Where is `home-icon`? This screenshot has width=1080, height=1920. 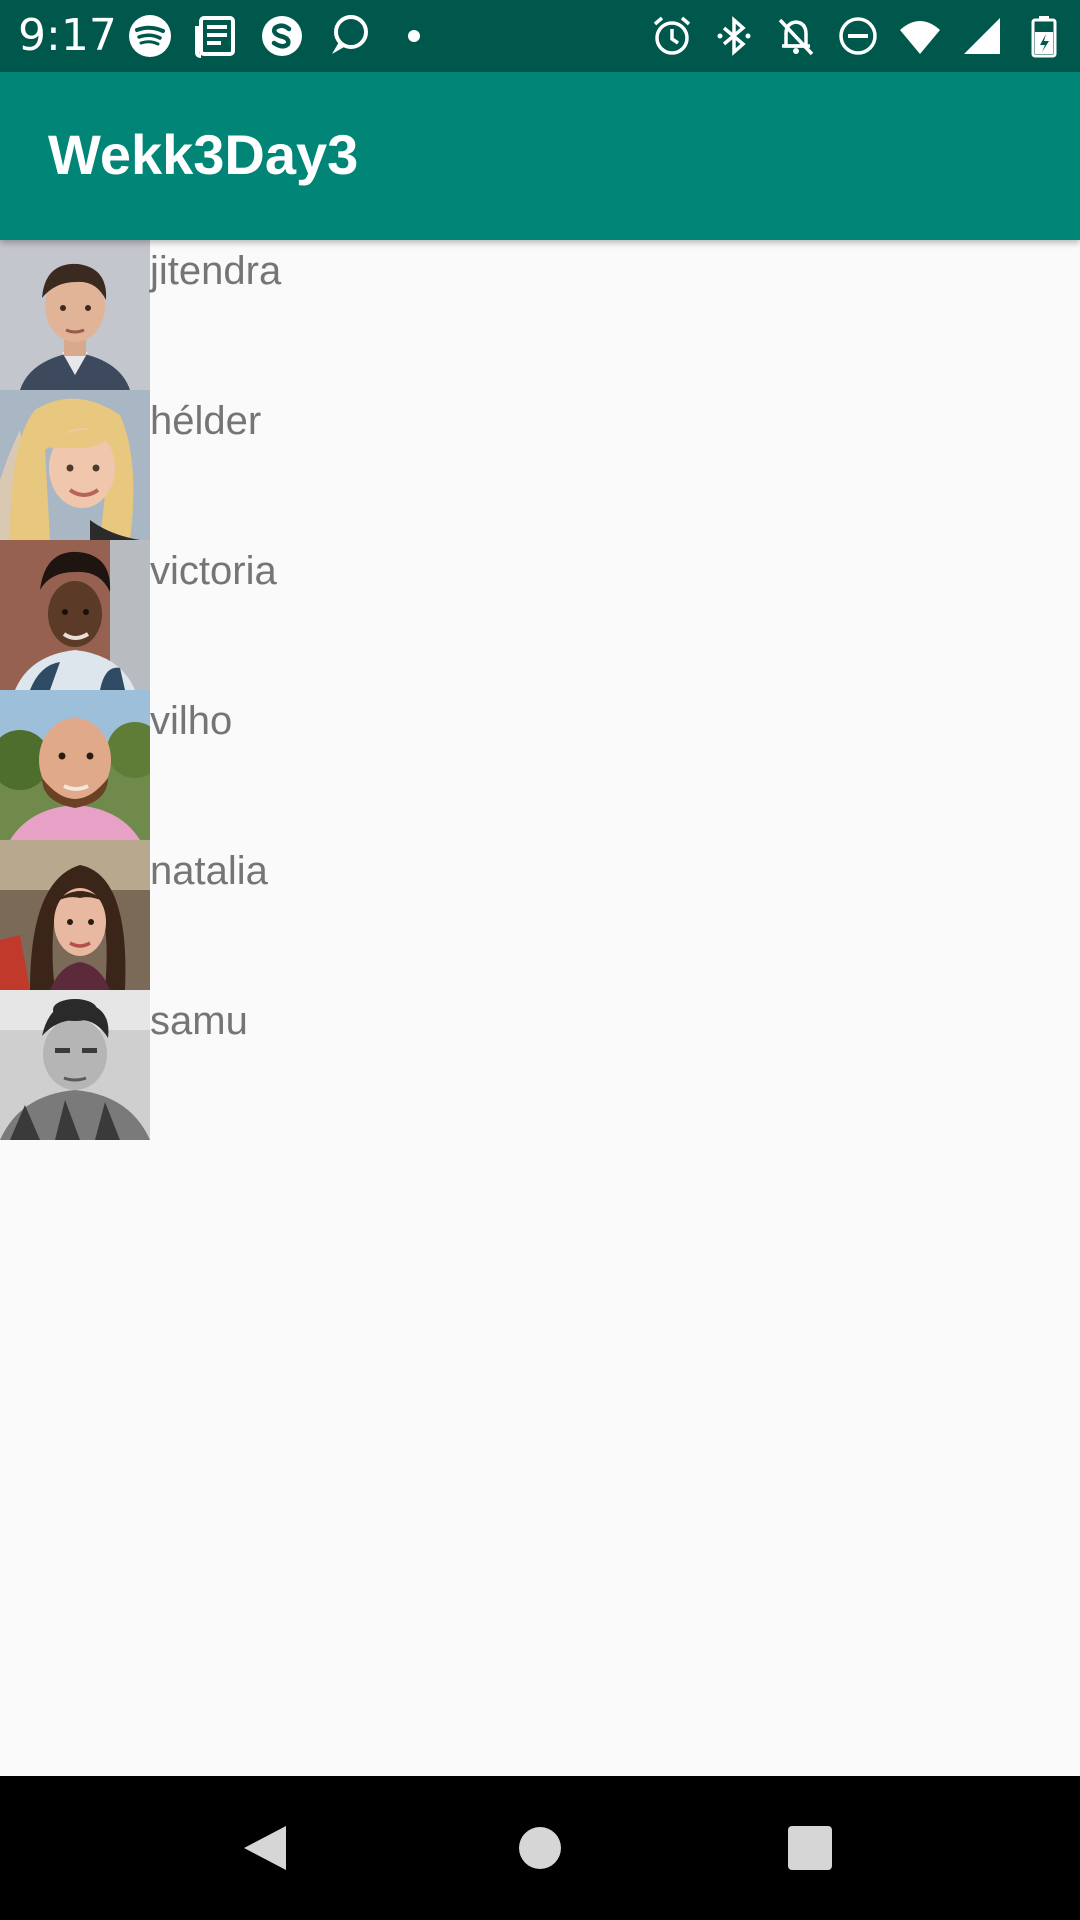
home-icon is located at coordinates (540, 1848).